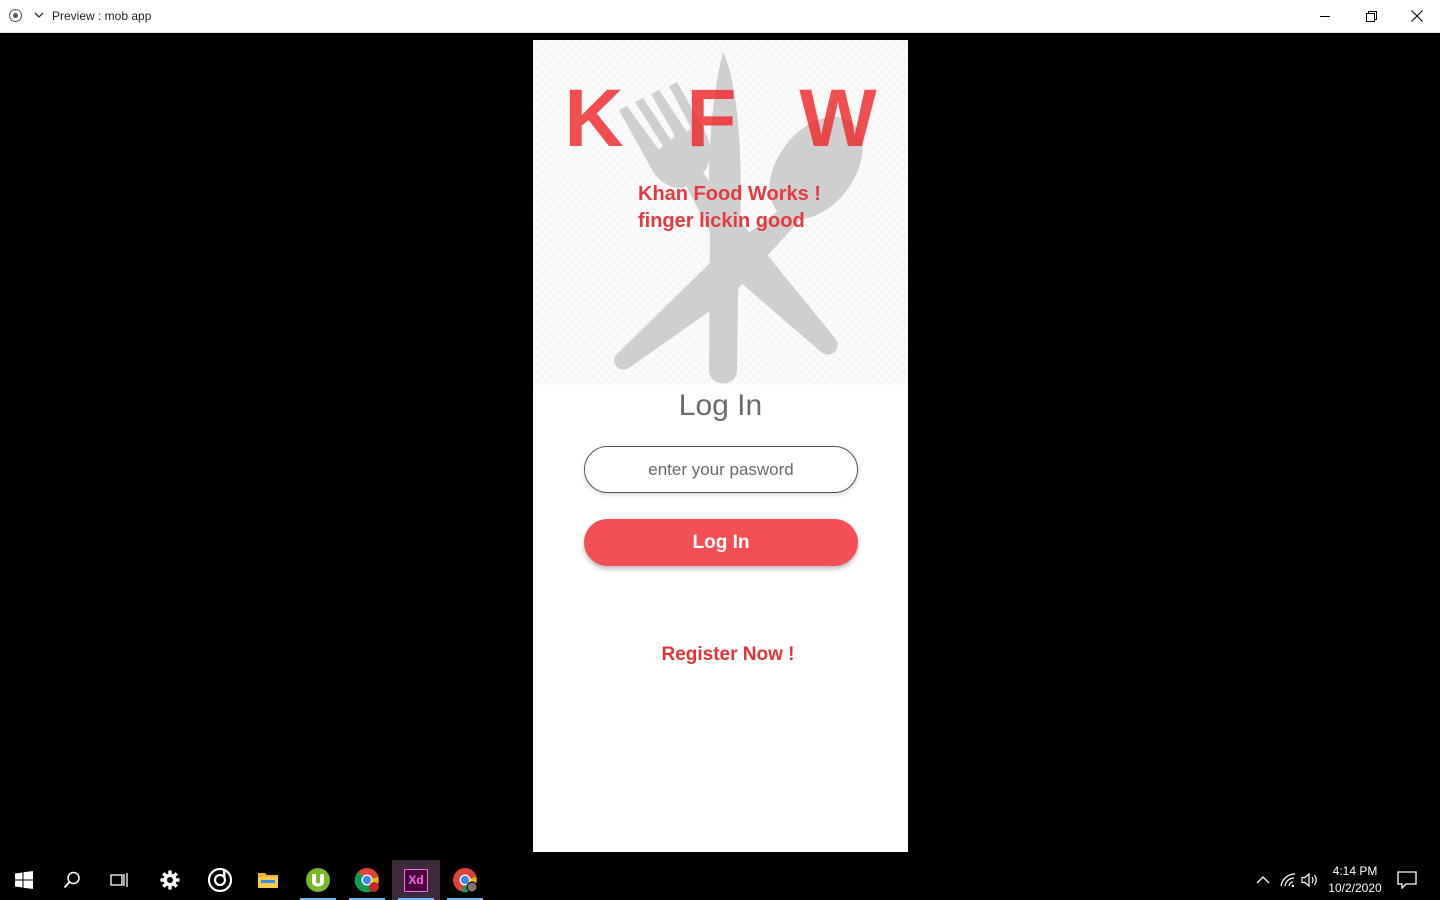  I want to click on windows-start-icon, so click(24, 880).